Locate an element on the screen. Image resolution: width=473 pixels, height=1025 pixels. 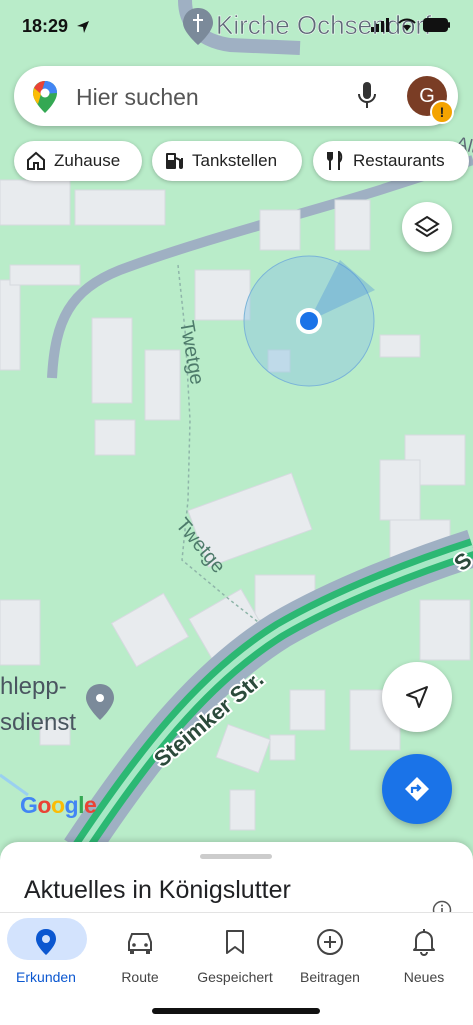
tab-neues: Neues is located at coordinates (424, 953).